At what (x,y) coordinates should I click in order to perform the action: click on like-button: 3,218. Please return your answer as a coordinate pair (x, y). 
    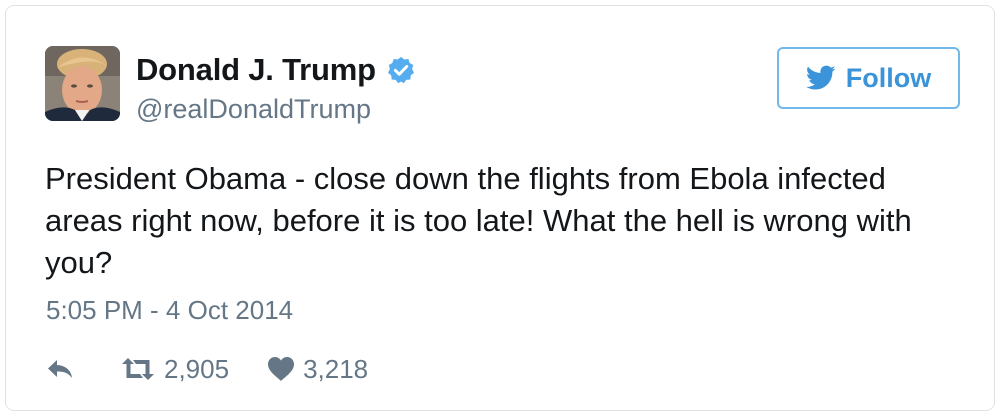
    Looking at the image, I should click on (317, 369).